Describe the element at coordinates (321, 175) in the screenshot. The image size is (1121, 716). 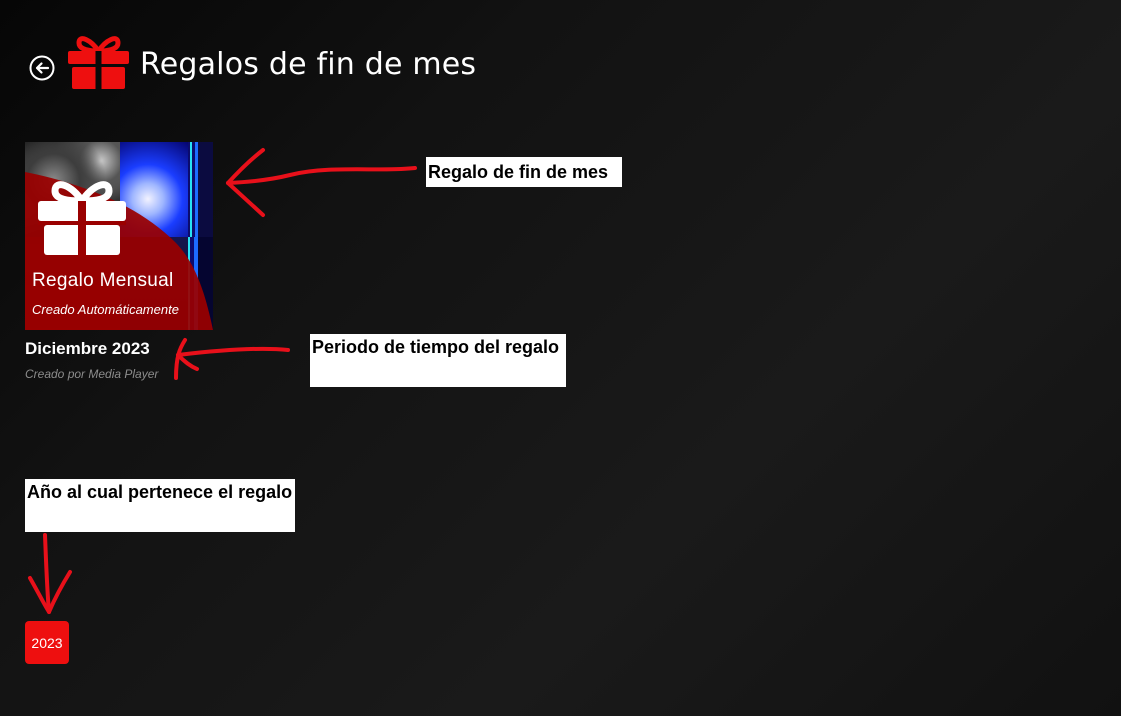
I see `arrow-gift` at that location.